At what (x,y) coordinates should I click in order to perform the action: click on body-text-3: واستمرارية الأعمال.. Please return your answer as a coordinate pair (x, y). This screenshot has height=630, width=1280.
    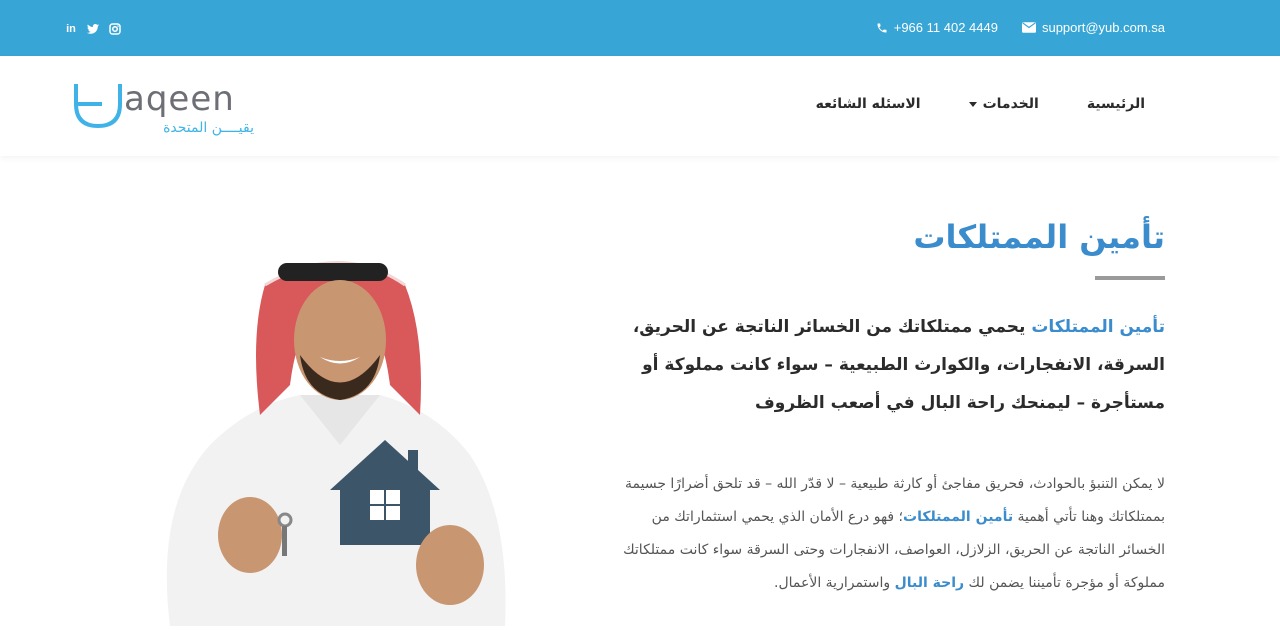
    Looking at the image, I should click on (834, 583).